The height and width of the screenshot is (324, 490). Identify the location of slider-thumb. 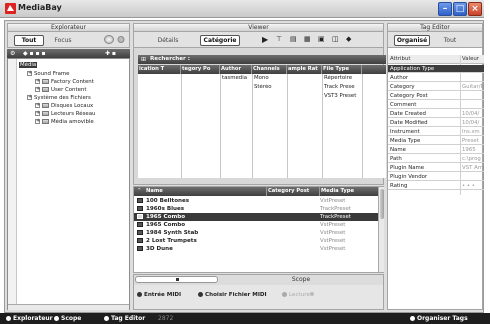
(177, 279).